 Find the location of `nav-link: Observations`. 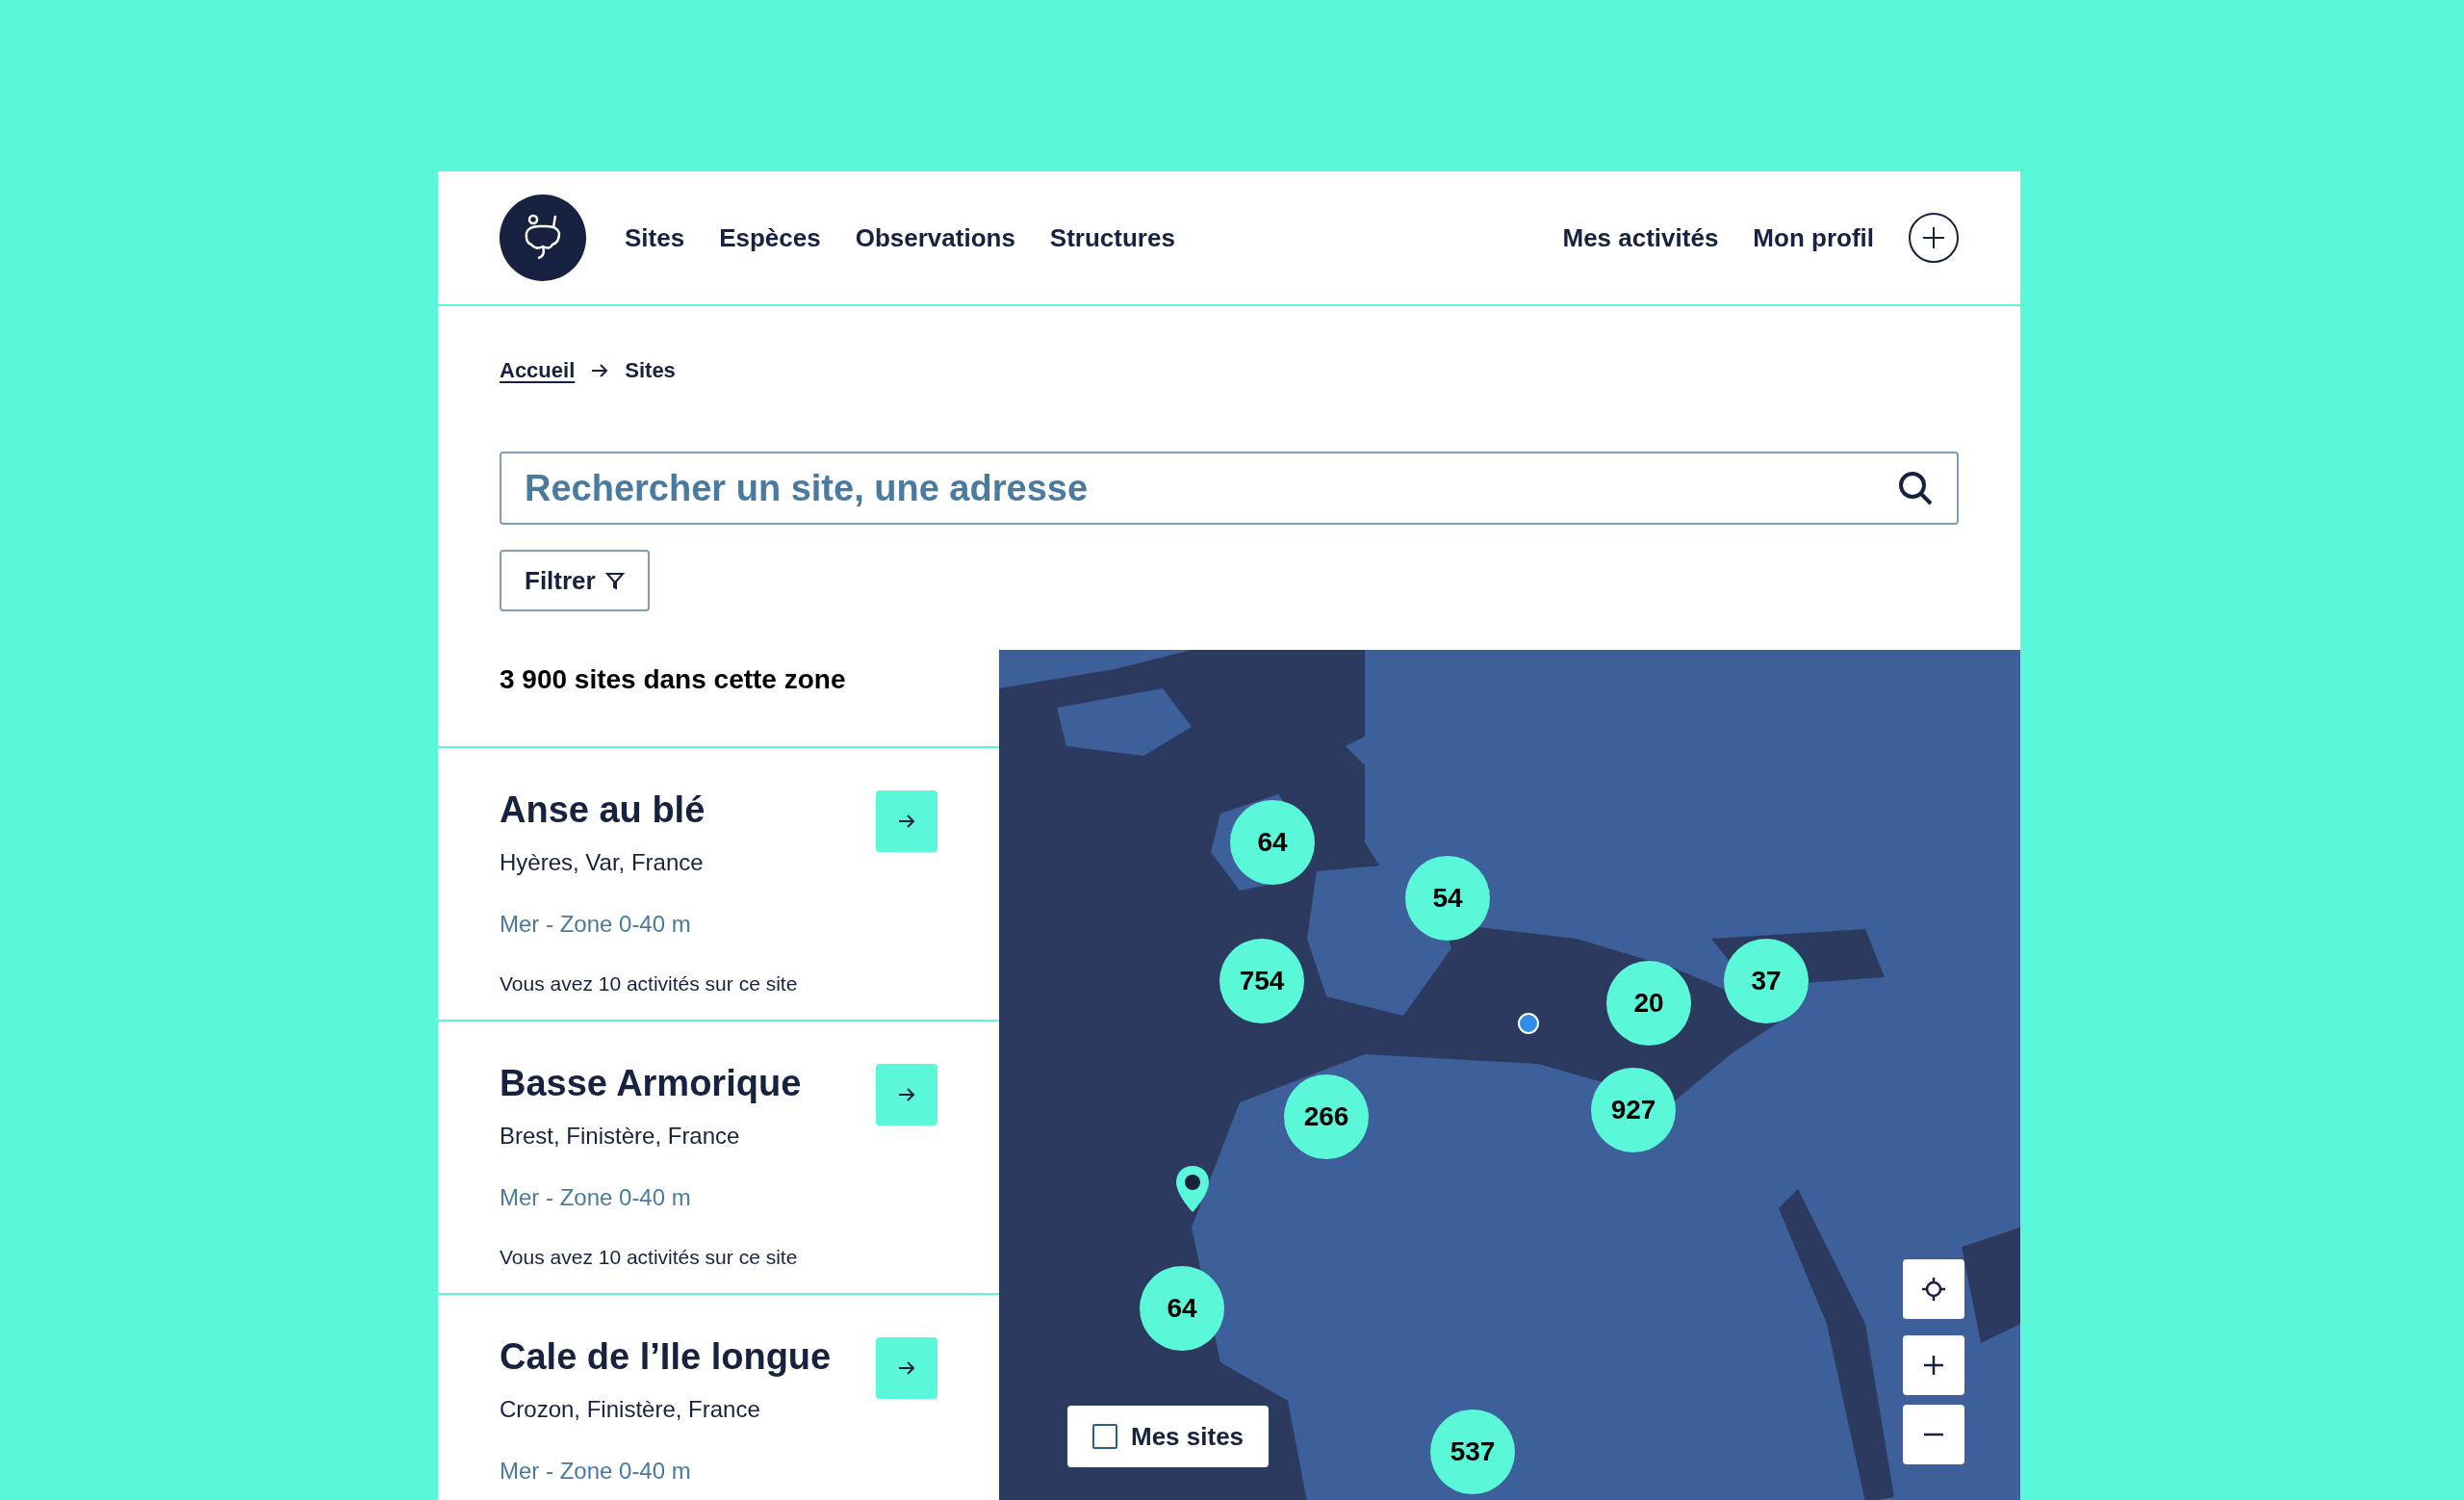

nav-link: Observations is located at coordinates (935, 238).